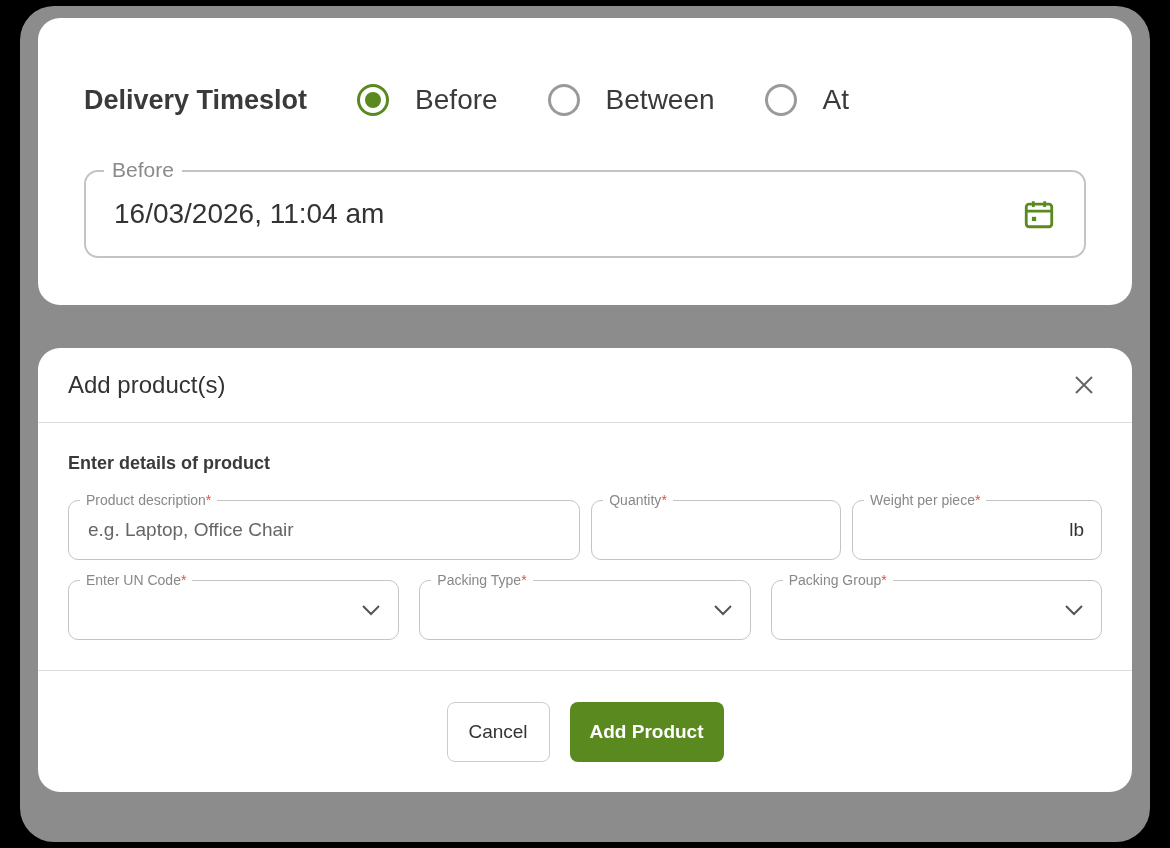  What do you see at coordinates (977, 525) in the screenshot?
I see `input-field: Weight per piece* lb` at bounding box center [977, 525].